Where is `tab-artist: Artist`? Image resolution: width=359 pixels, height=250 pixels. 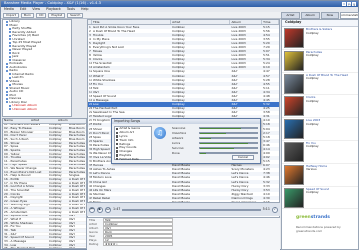
tab-artist: Artist is located at coordinates (290, 15).